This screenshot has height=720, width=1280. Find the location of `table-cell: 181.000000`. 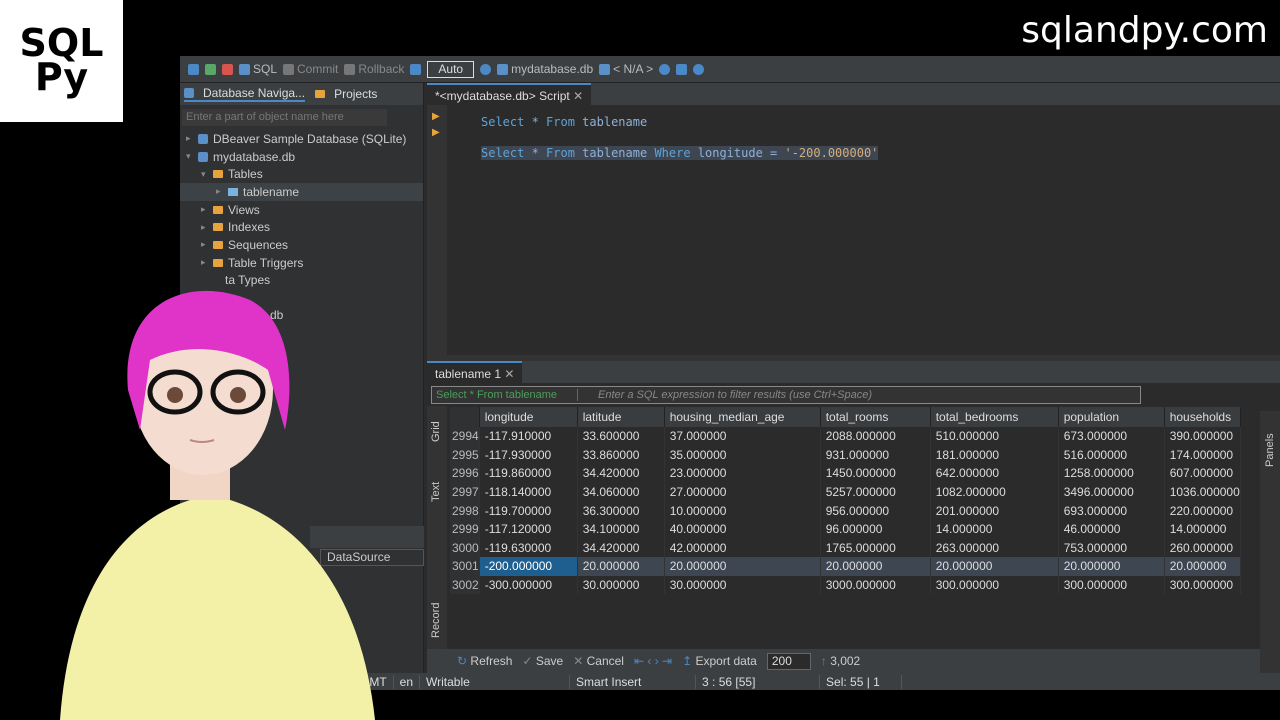

table-cell: 181.000000 is located at coordinates (994, 455).